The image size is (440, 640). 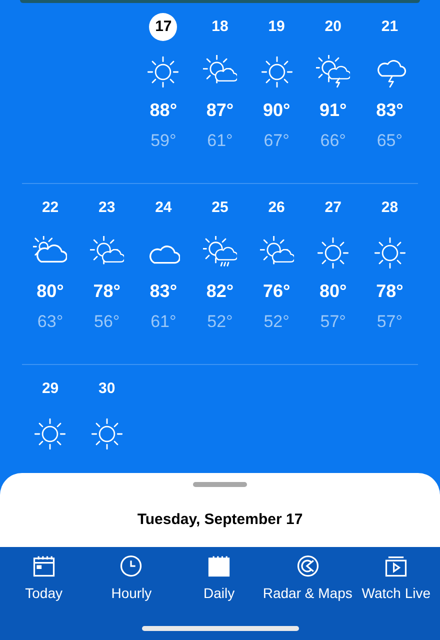 What do you see at coordinates (307, 575) in the screenshot?
I see `tab: Radar & Maps` at bounding box center [307, 575].